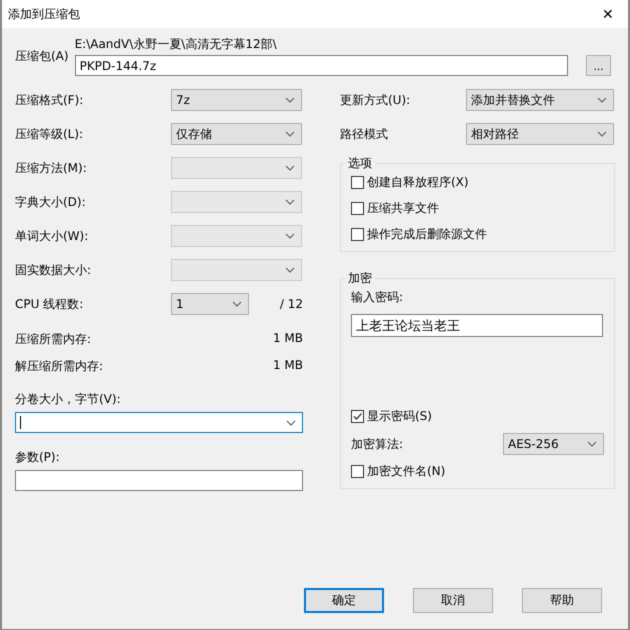  I want to click on setting-label: CPU 线程数:, so click(49, 304).